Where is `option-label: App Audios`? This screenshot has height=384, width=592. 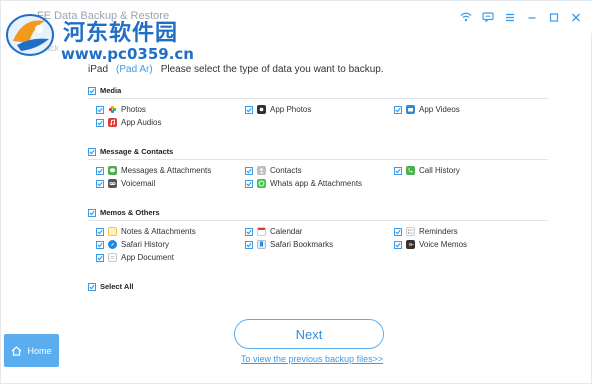 option-label: App Audios is located at coordinates (141, 122).